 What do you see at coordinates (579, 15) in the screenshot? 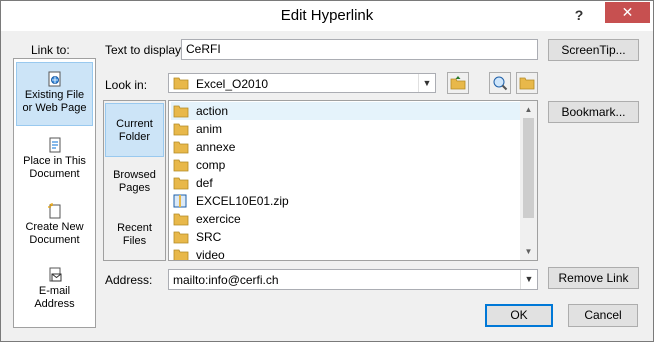
I see `help-button: ?` at bounding box center [579, 15].